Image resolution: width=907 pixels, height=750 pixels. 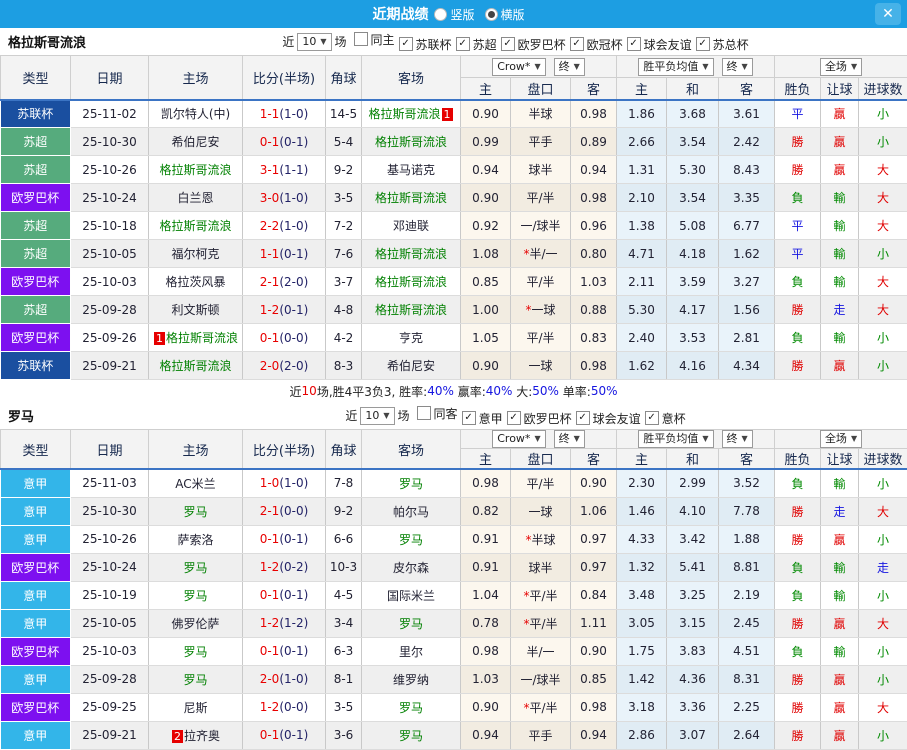 I want to click on corner-cell: 7-6, so click(x=343, y=253).